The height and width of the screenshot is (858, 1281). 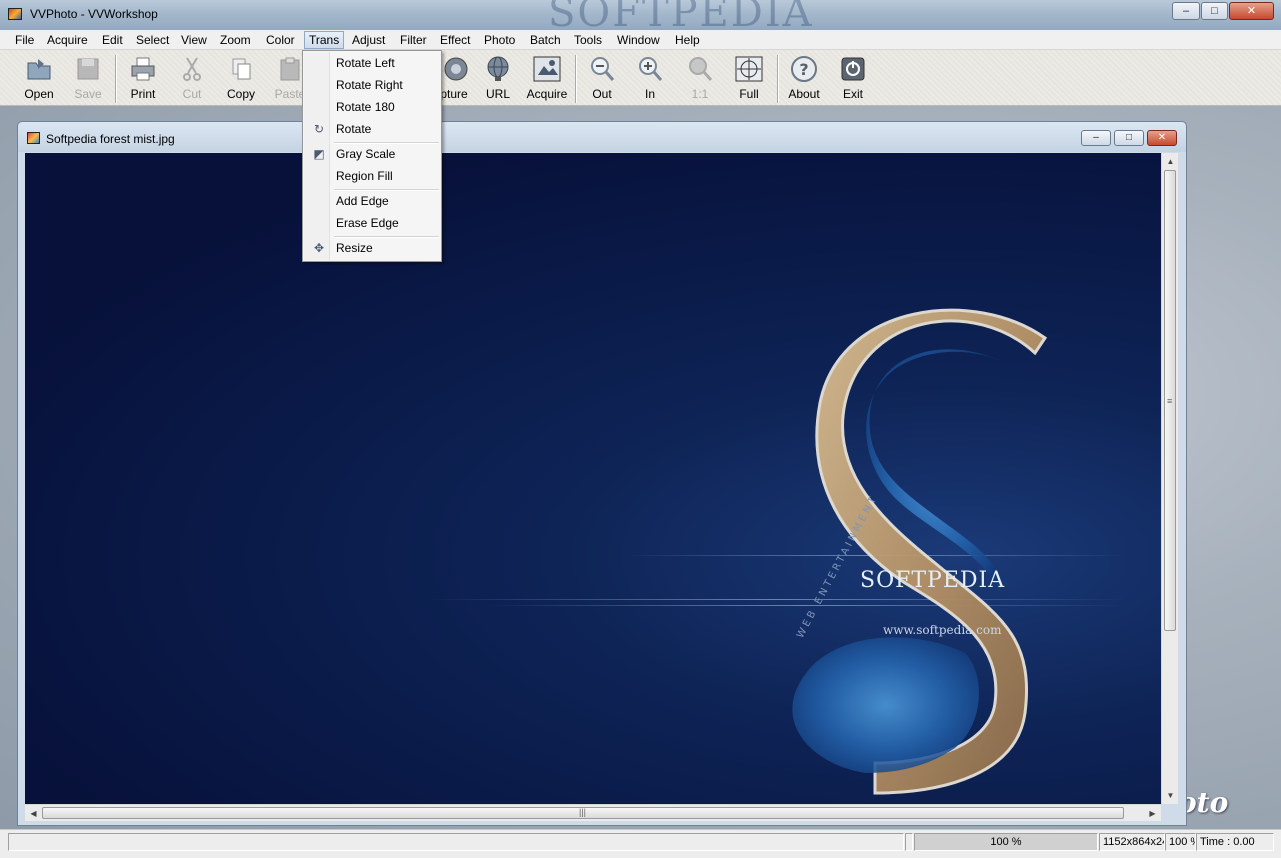 I want to click on status-zoom-small: 100 %, so click(x=1180, y=842).